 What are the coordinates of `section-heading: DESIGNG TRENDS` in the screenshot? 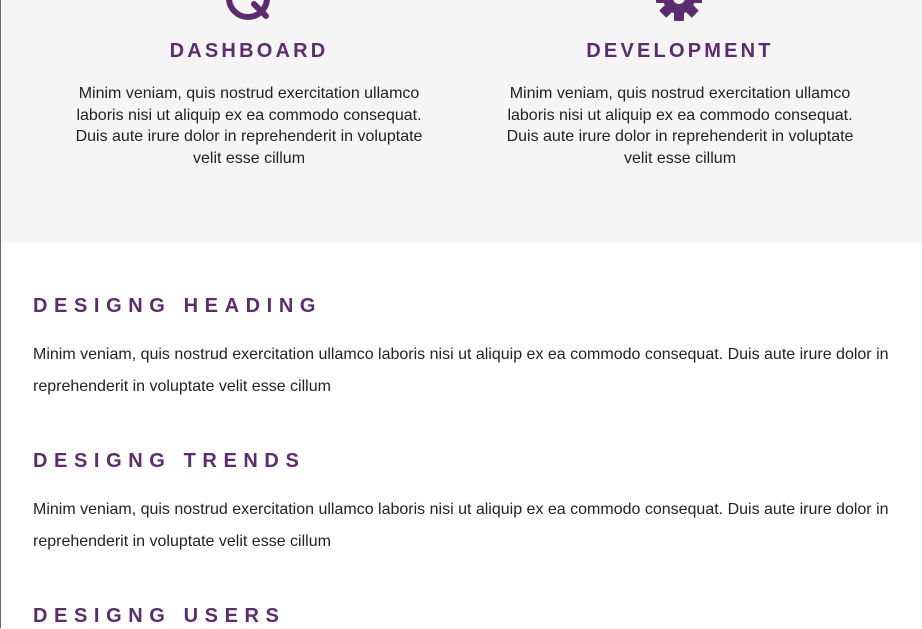 It's located at (169, 461).